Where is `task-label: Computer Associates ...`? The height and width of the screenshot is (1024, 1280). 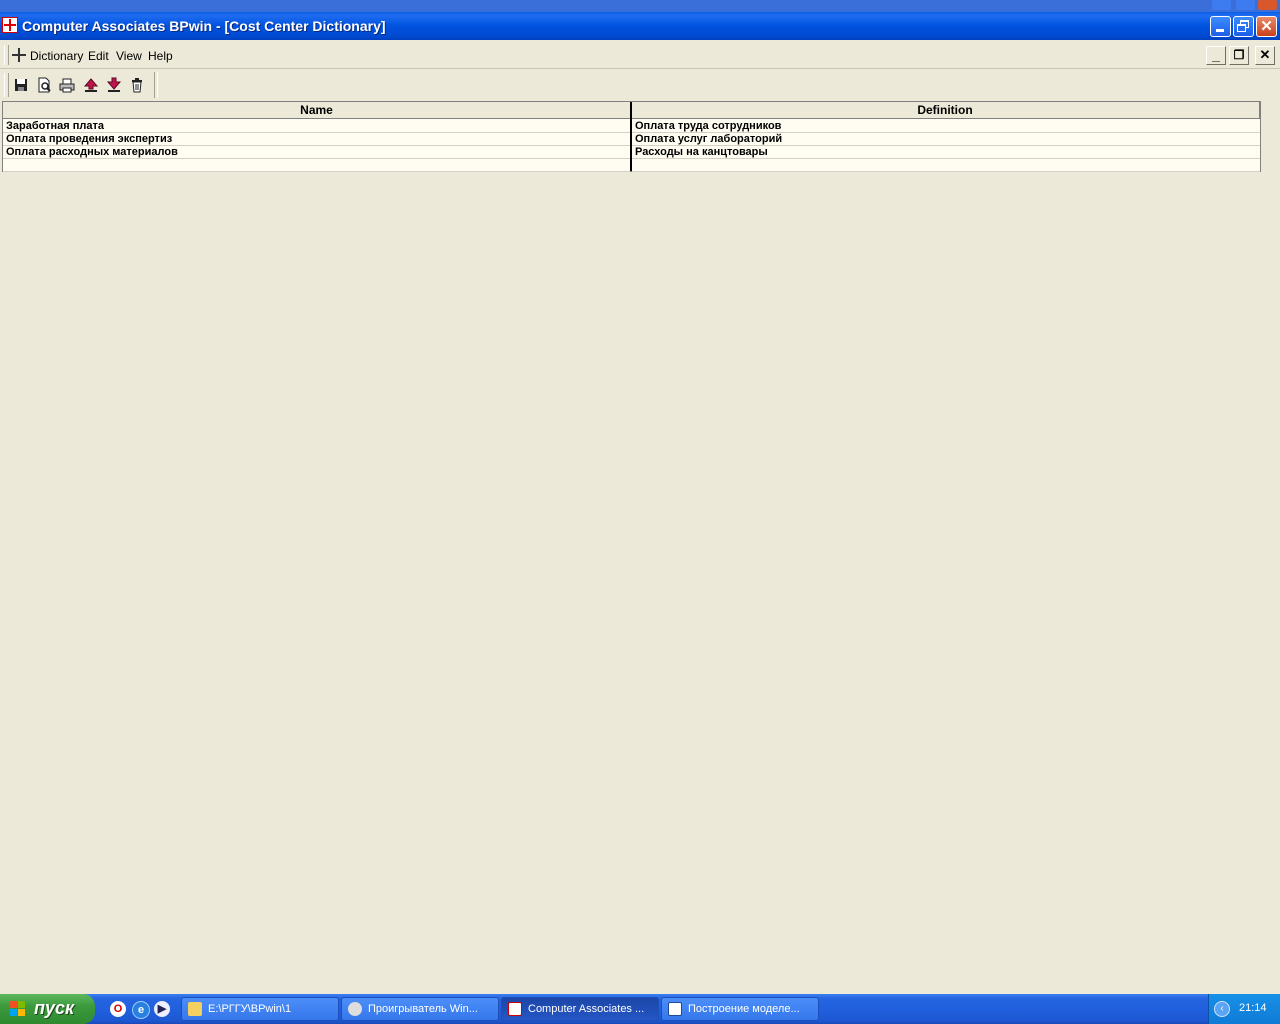 task-label: Computer Associates ... is located at coordinates (586, 1009).